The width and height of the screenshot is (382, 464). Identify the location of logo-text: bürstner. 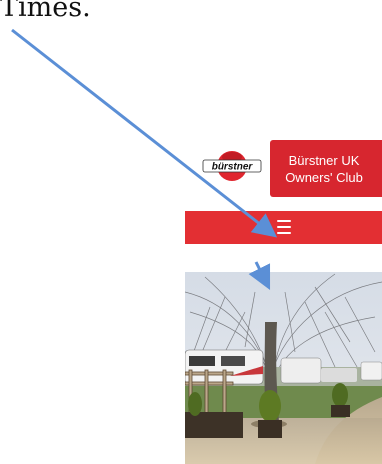
(233, 167).